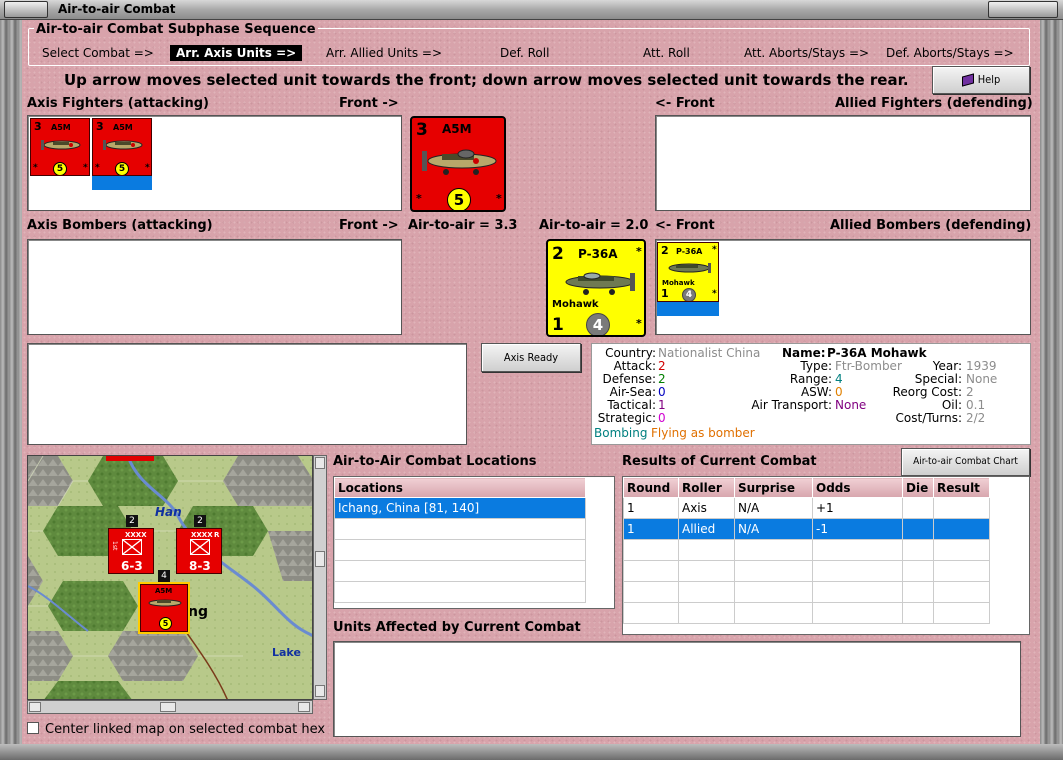 Image resolution: width=1063 pixels, height=760 pixels. I want to click on cell-die, so click(918, 508).